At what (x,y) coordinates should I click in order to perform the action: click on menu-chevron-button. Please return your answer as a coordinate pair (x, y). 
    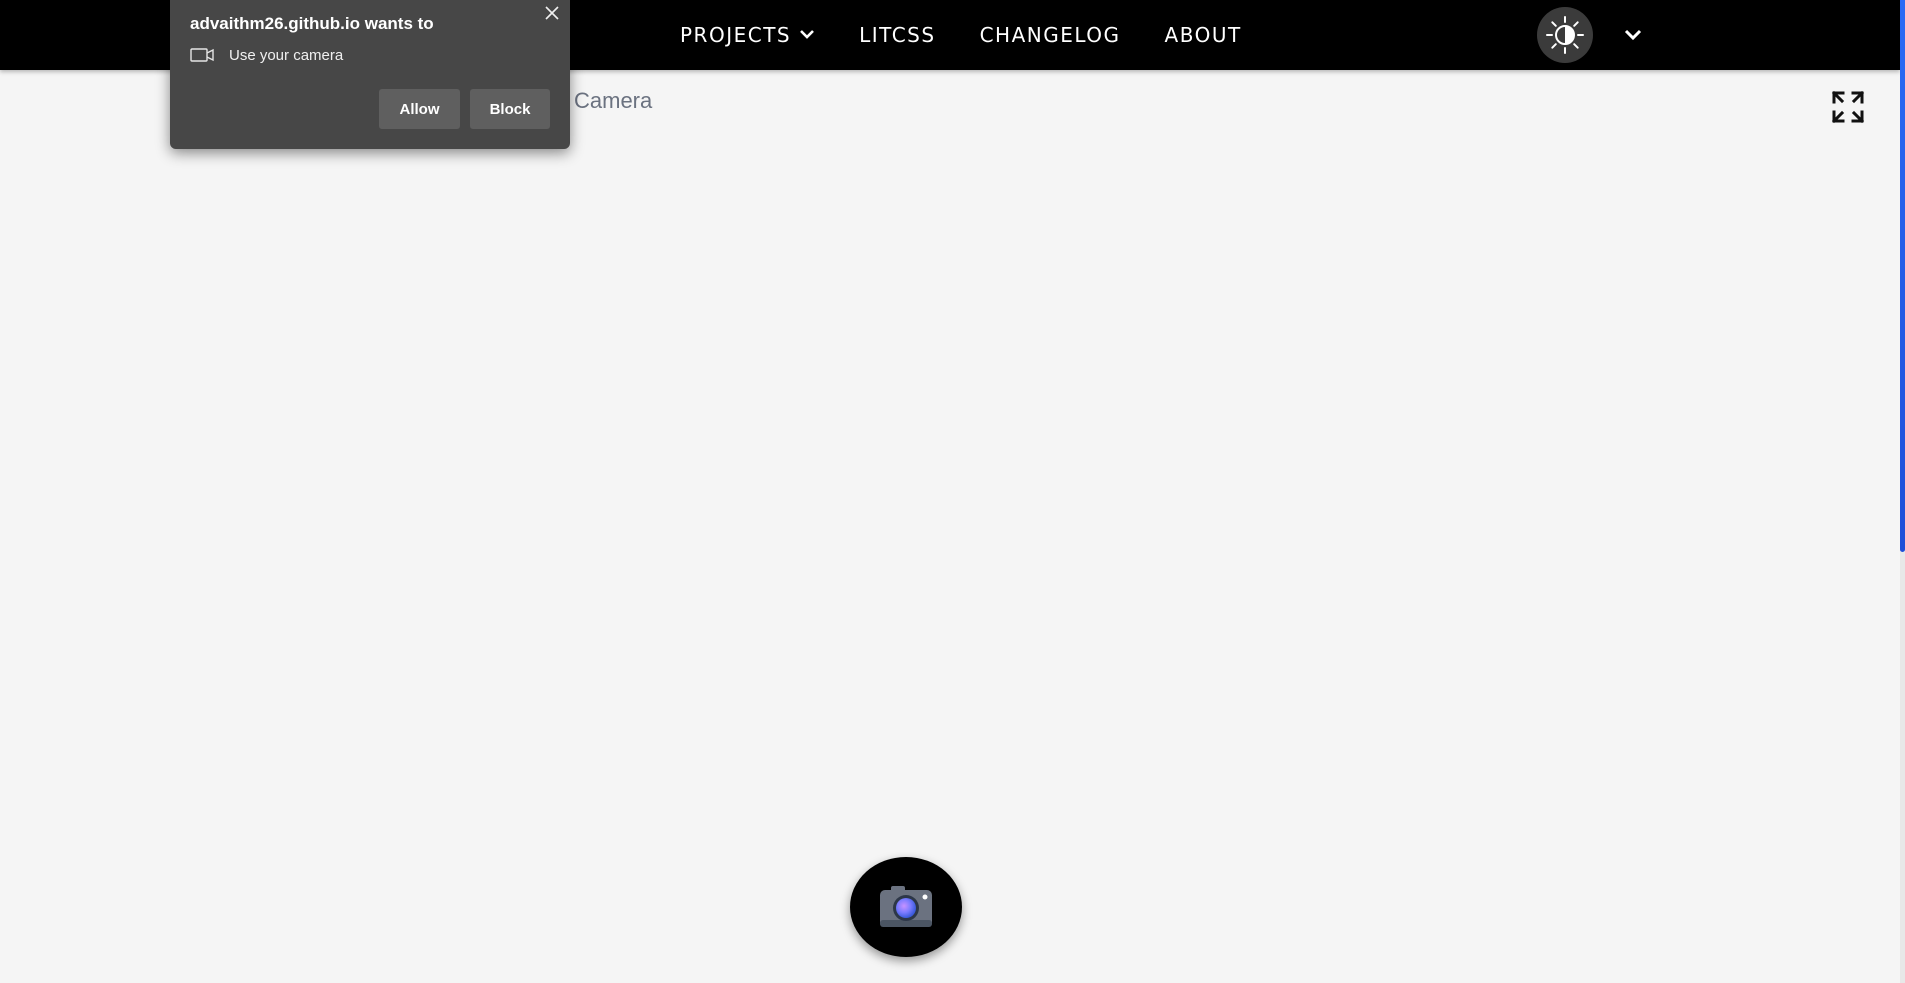
    Looking at the image, I should click on (1633, 35).